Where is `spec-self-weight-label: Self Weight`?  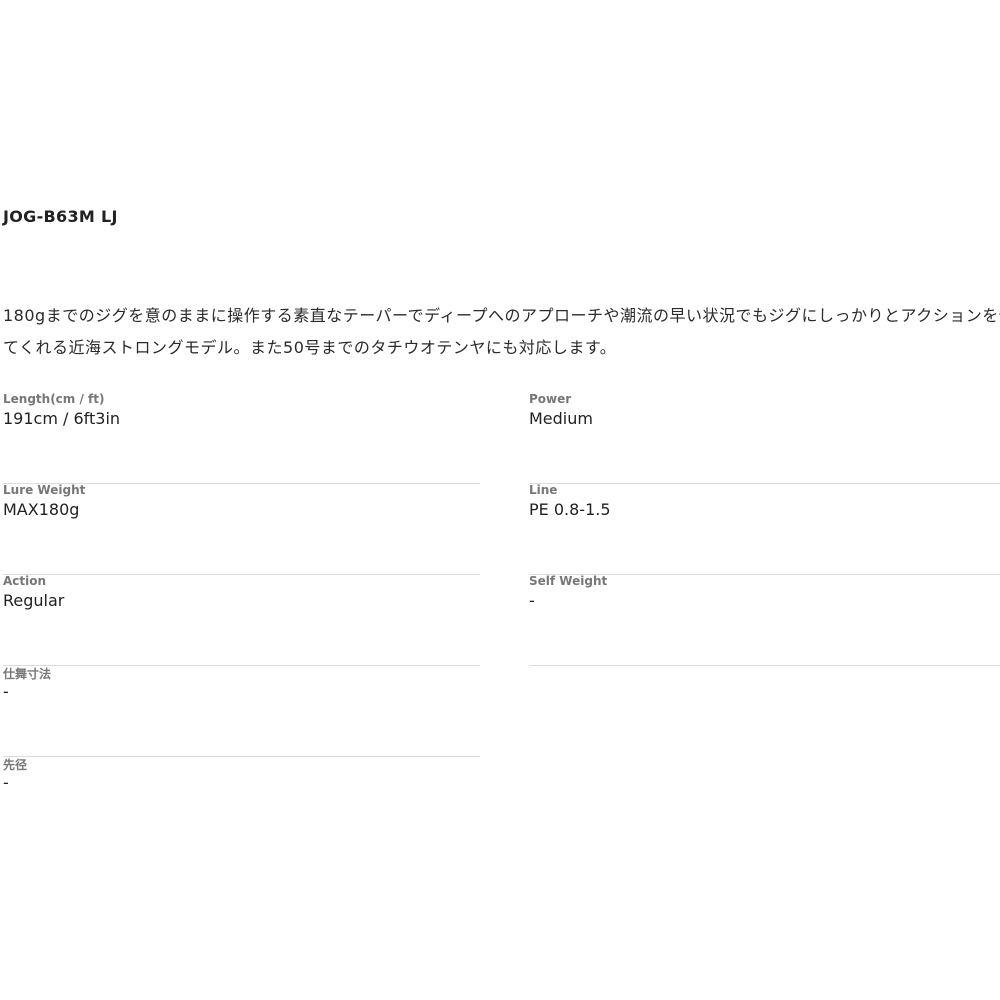
spec-self-weight-label: Self Weight is located at coordinates (568, 581).